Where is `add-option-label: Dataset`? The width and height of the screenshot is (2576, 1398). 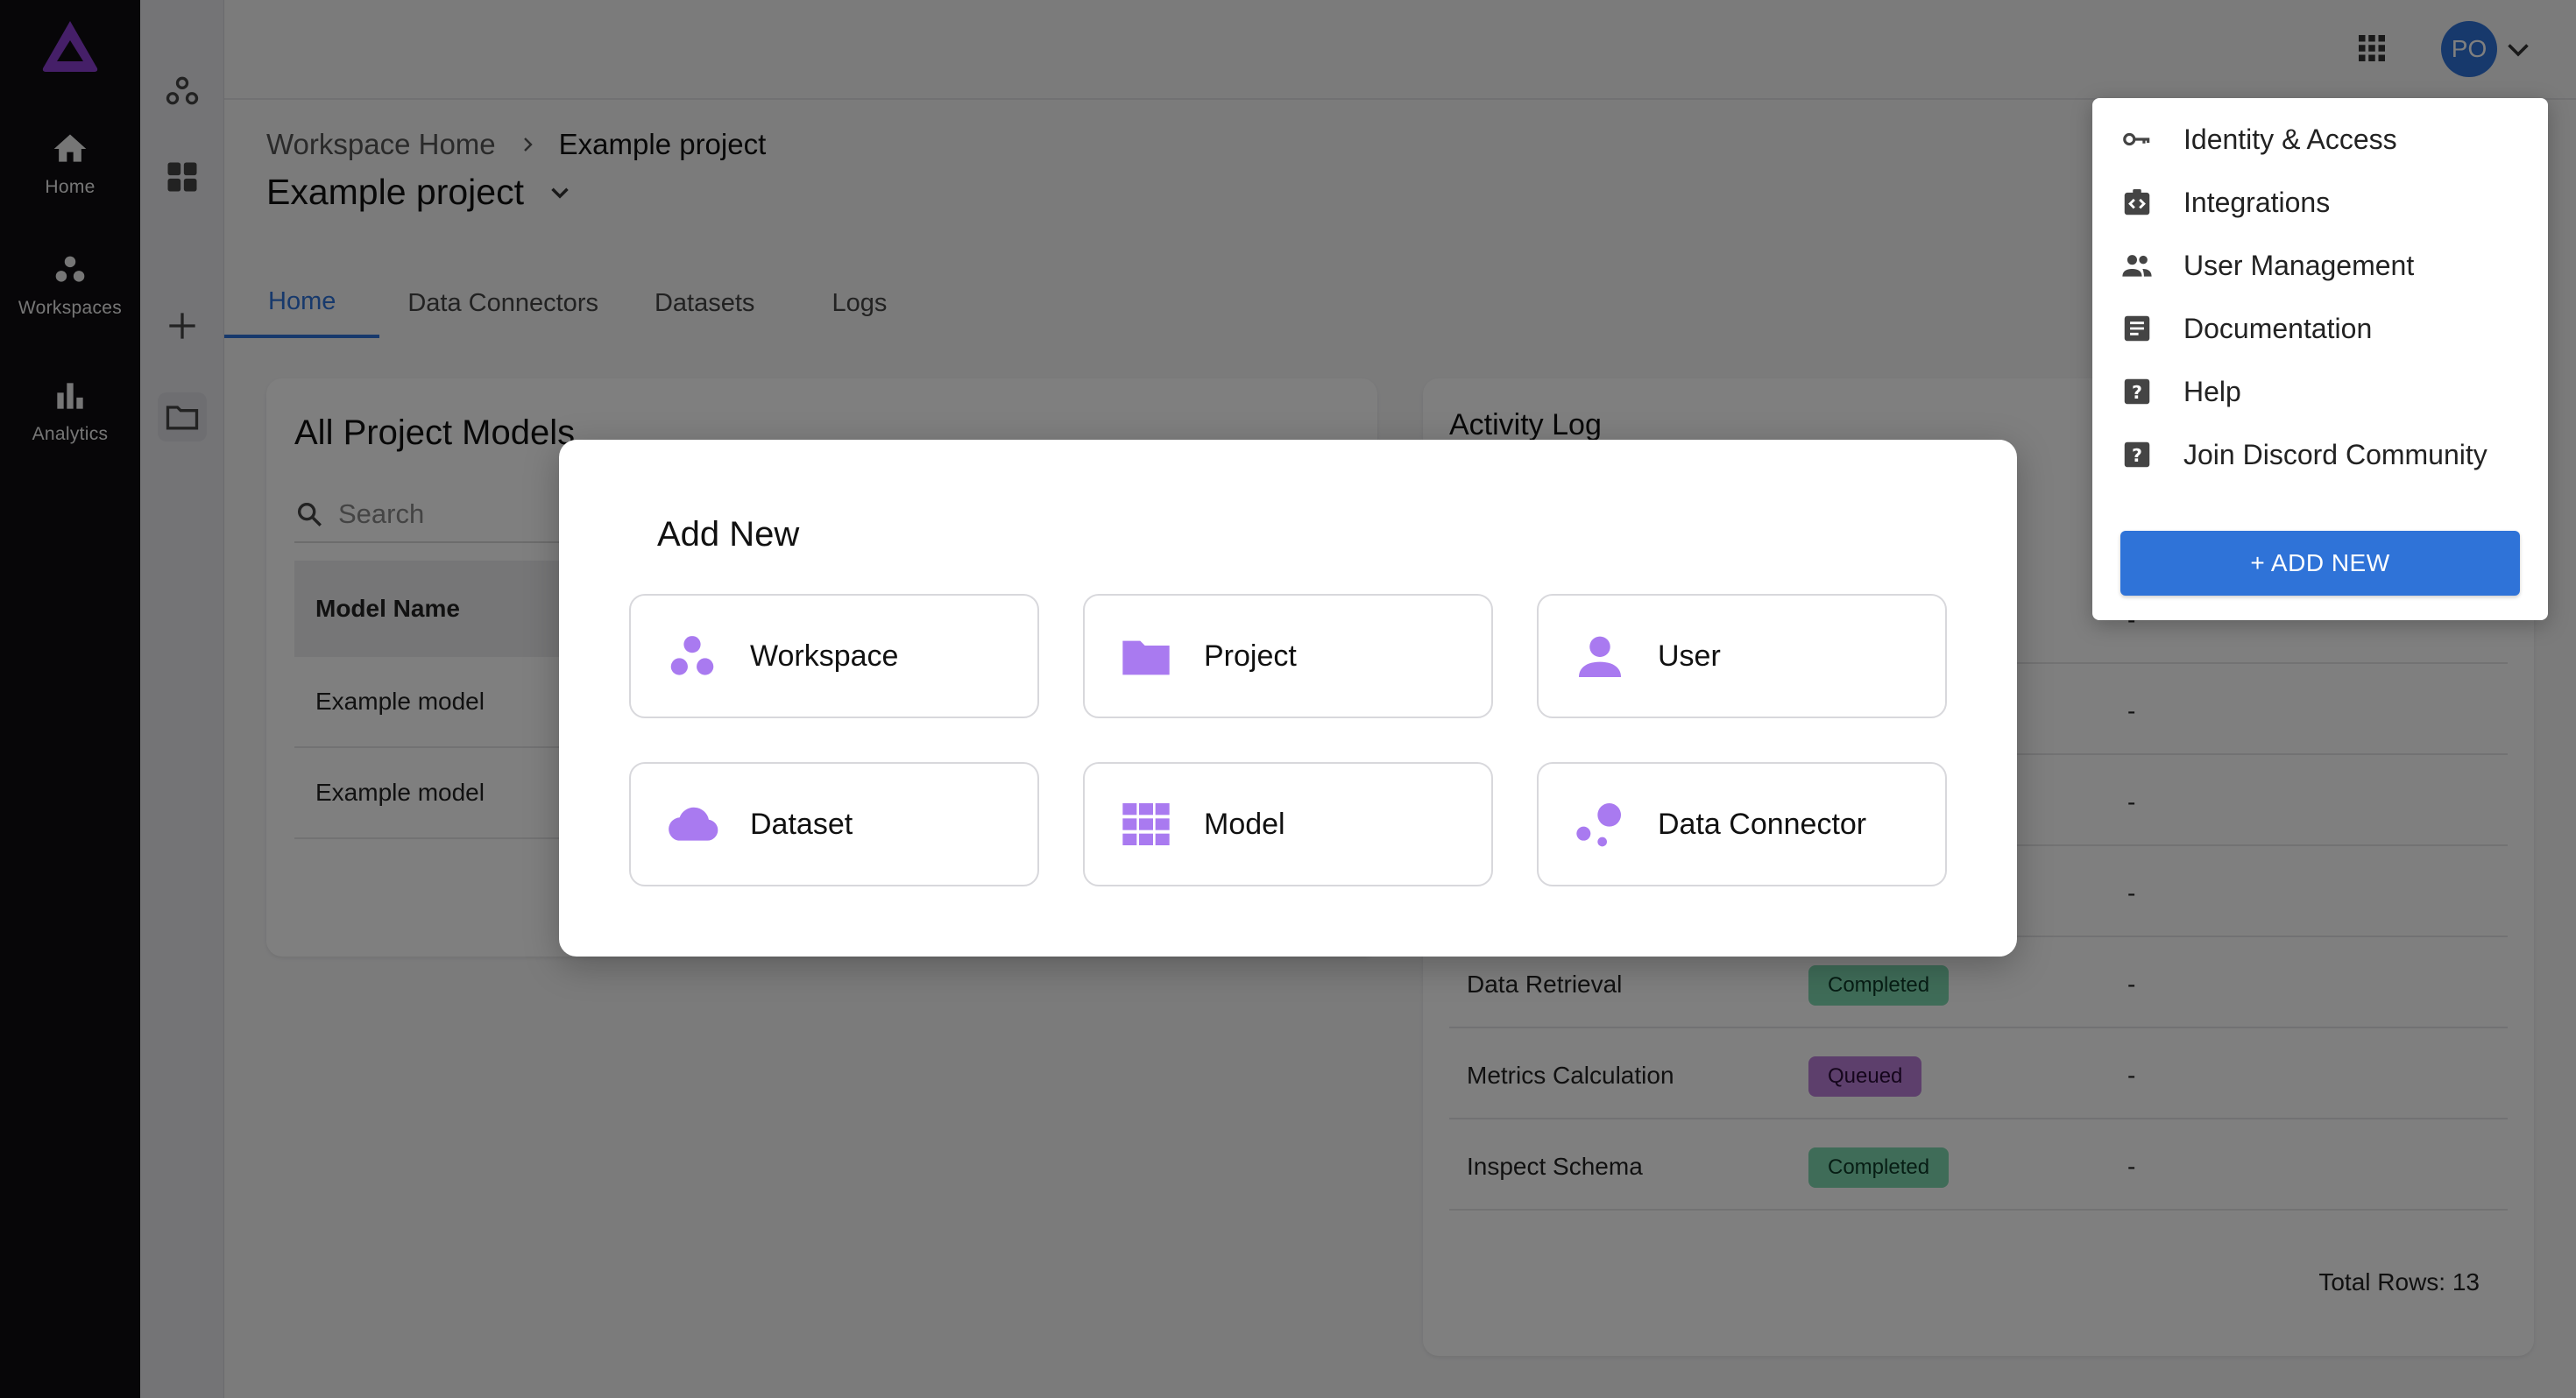 add-option-label: Dataset is located at coordinates (801, 824).